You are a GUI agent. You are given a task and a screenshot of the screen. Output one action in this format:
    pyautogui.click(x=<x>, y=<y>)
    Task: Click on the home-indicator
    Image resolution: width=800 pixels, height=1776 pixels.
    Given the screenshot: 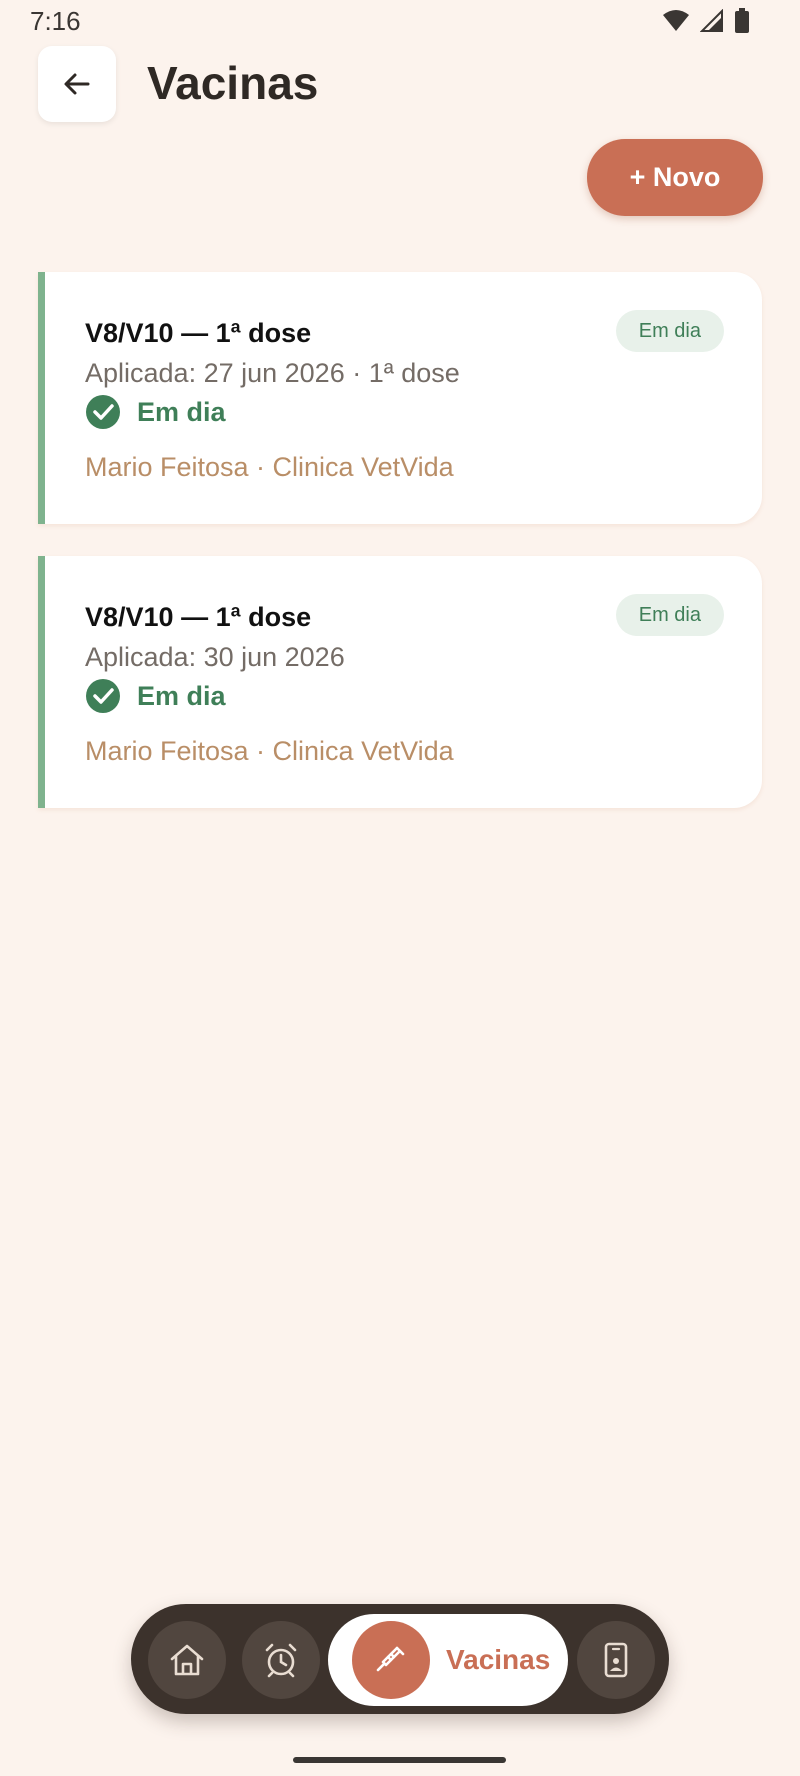 What is the action you would take?
    pyautogui.click(x=399, y=1760)
    